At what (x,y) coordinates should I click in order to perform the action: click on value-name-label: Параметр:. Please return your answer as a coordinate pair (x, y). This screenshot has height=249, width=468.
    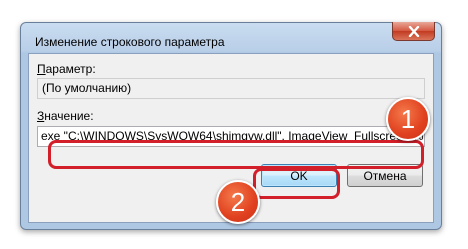
    Looking at the image, I should click on (66, 69).